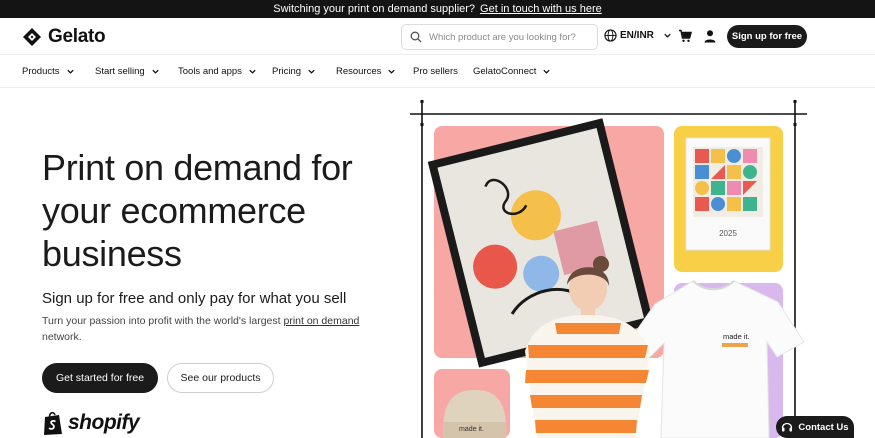 Image resolution: width=875 pixels, height=438 pixels. Describe the element at coordinates (374, 9) in the screenshot. I see `banner-text: Switching your print on demand supplier?` at that location.